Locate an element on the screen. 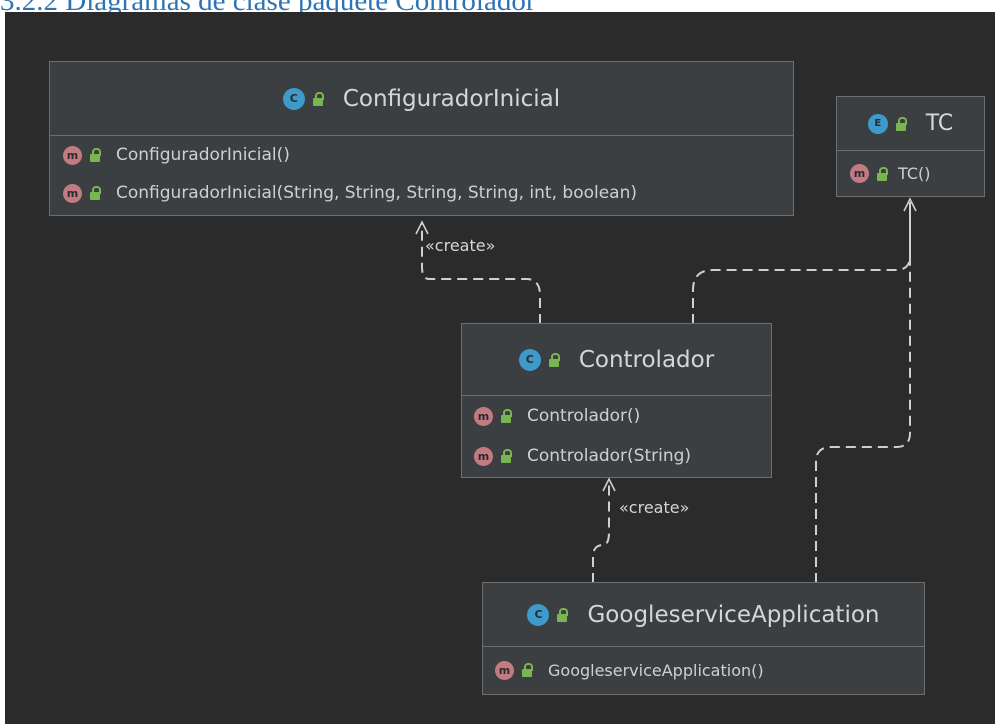  class-header: C ConfiguradorInicial is located at coordinates (421, 99).